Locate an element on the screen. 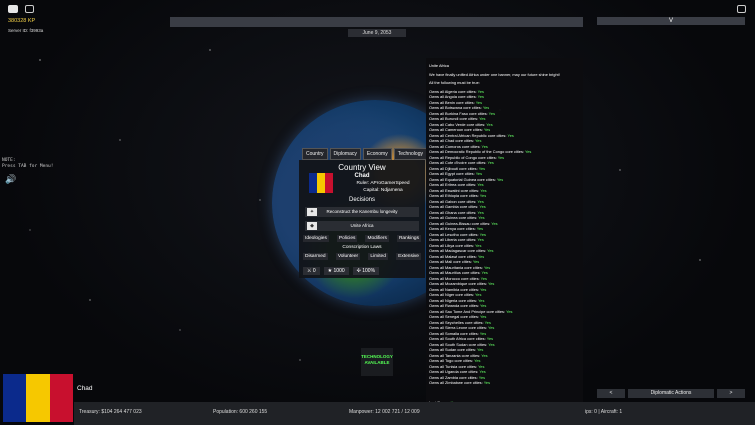 The height and width of the screenshot is (425, 755). ruler-text: Ruler: AProGamerSpeed is located at coordinates (383, 183).